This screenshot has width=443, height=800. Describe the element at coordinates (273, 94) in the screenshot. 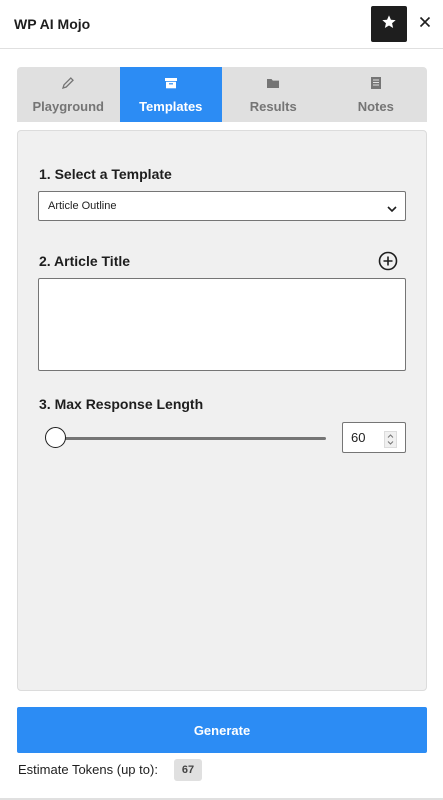

I see `tab-results: Results` at that location.